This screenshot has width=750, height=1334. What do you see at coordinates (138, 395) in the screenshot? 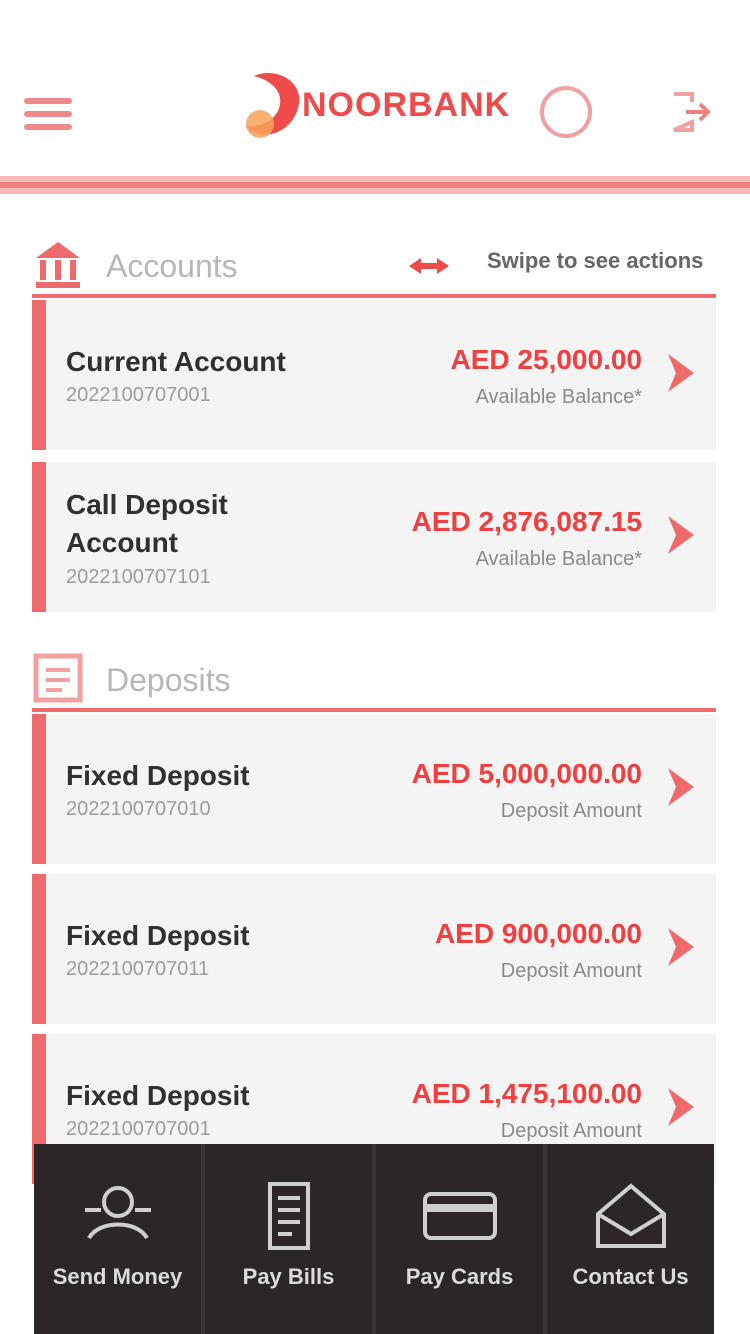
I see `account-number: 2022100707001` at bounding box center [138, 395].